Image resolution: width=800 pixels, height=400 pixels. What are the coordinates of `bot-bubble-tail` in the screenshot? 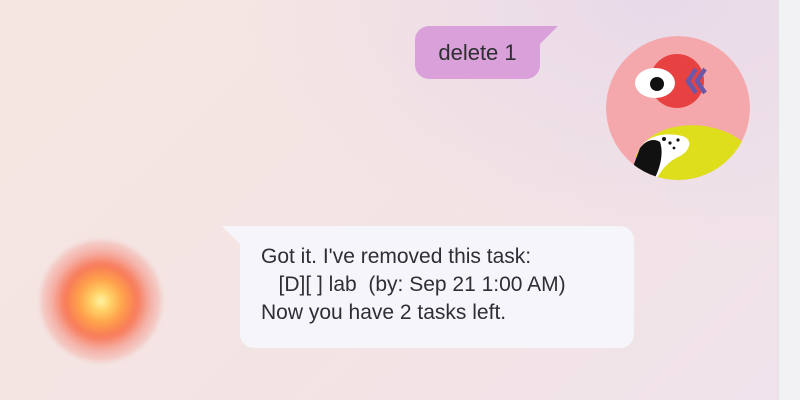 It's located at (231, 235).